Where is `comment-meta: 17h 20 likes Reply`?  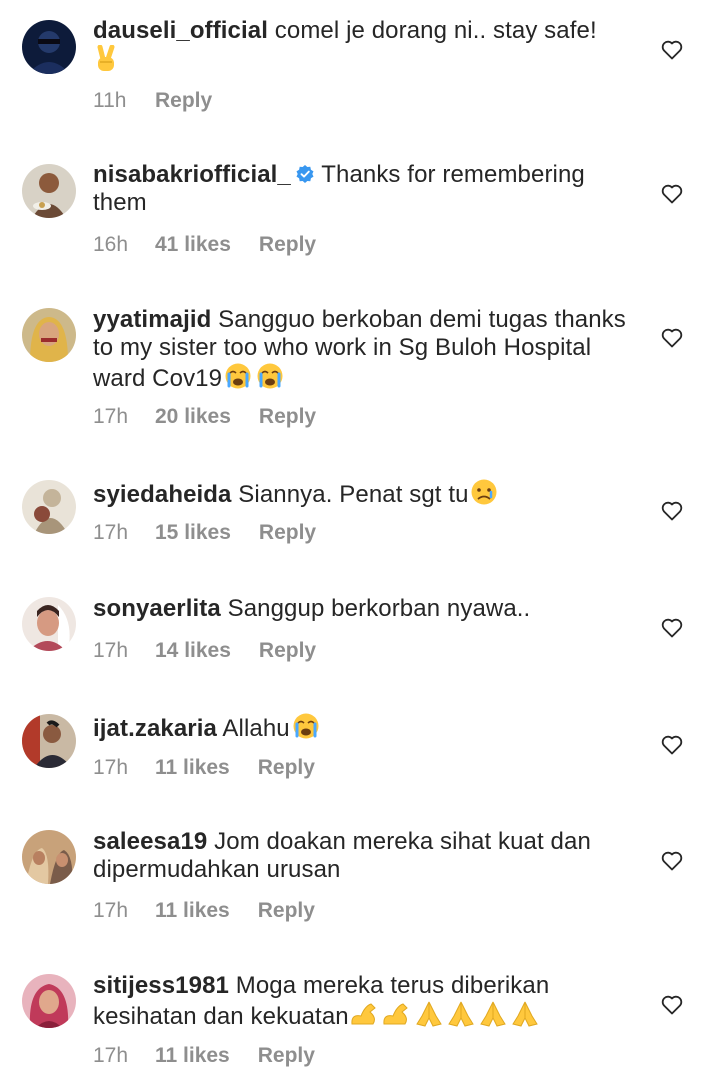 comment-meta: 17h 20 likes Reply is located at coordinates (204, 417).